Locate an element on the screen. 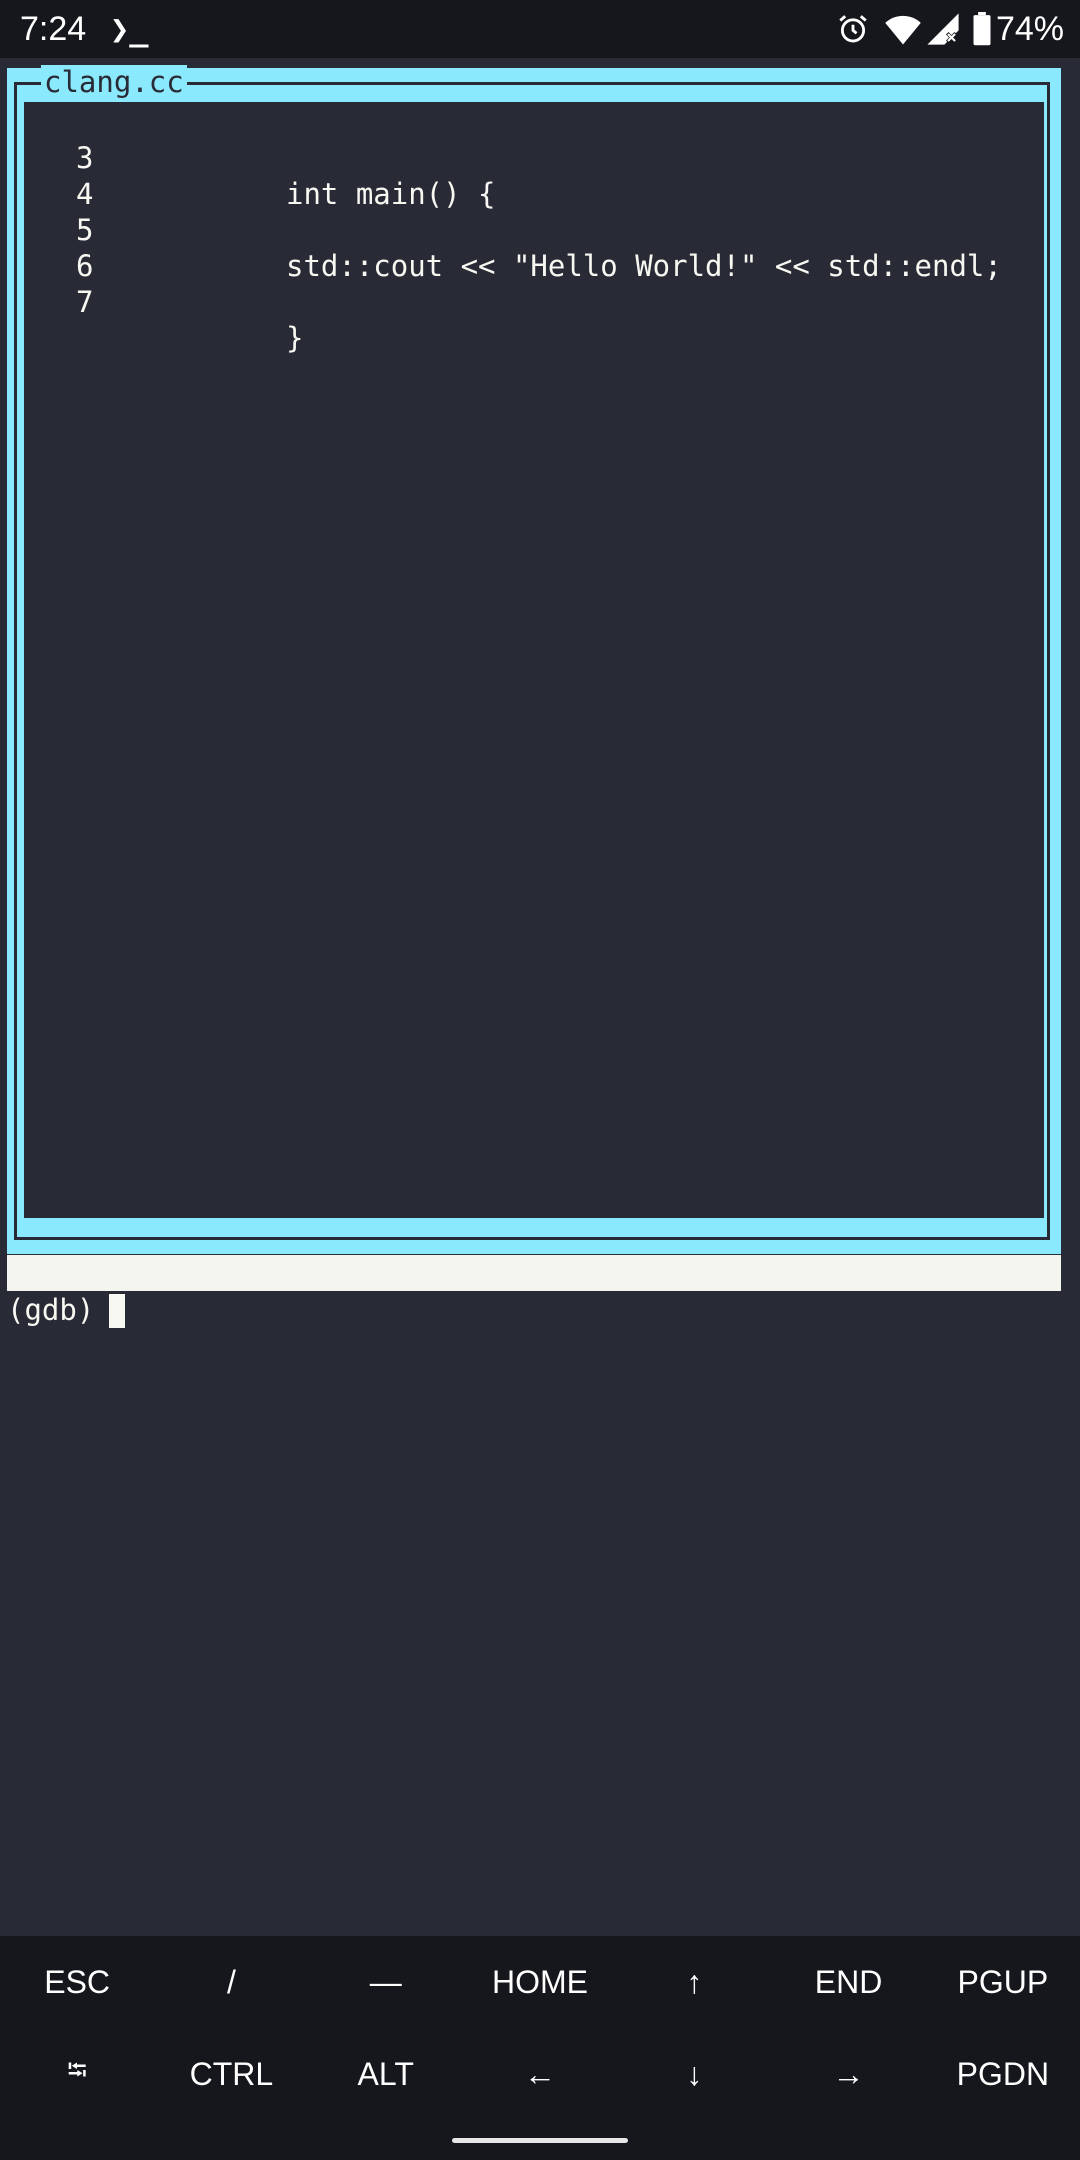  home-key: HOME is located at coordinates (540, 1982).